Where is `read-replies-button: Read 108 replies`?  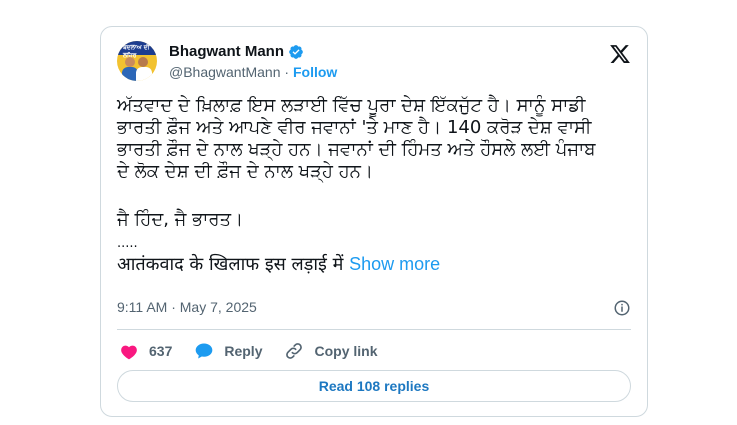 read-replies-button: Read 108 replies is located at coordinates (374, 386).